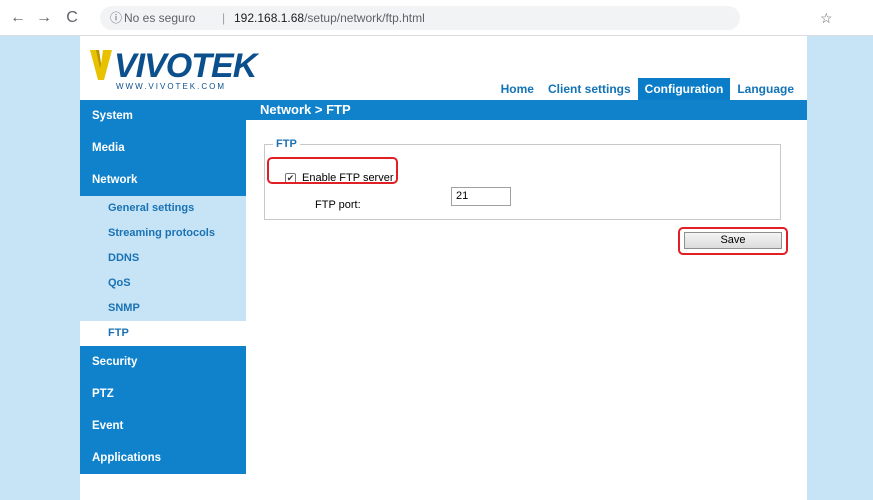  Describe the element at coordinates (517, 89) in the screenshot. I see `nav-home: Home` at that location.